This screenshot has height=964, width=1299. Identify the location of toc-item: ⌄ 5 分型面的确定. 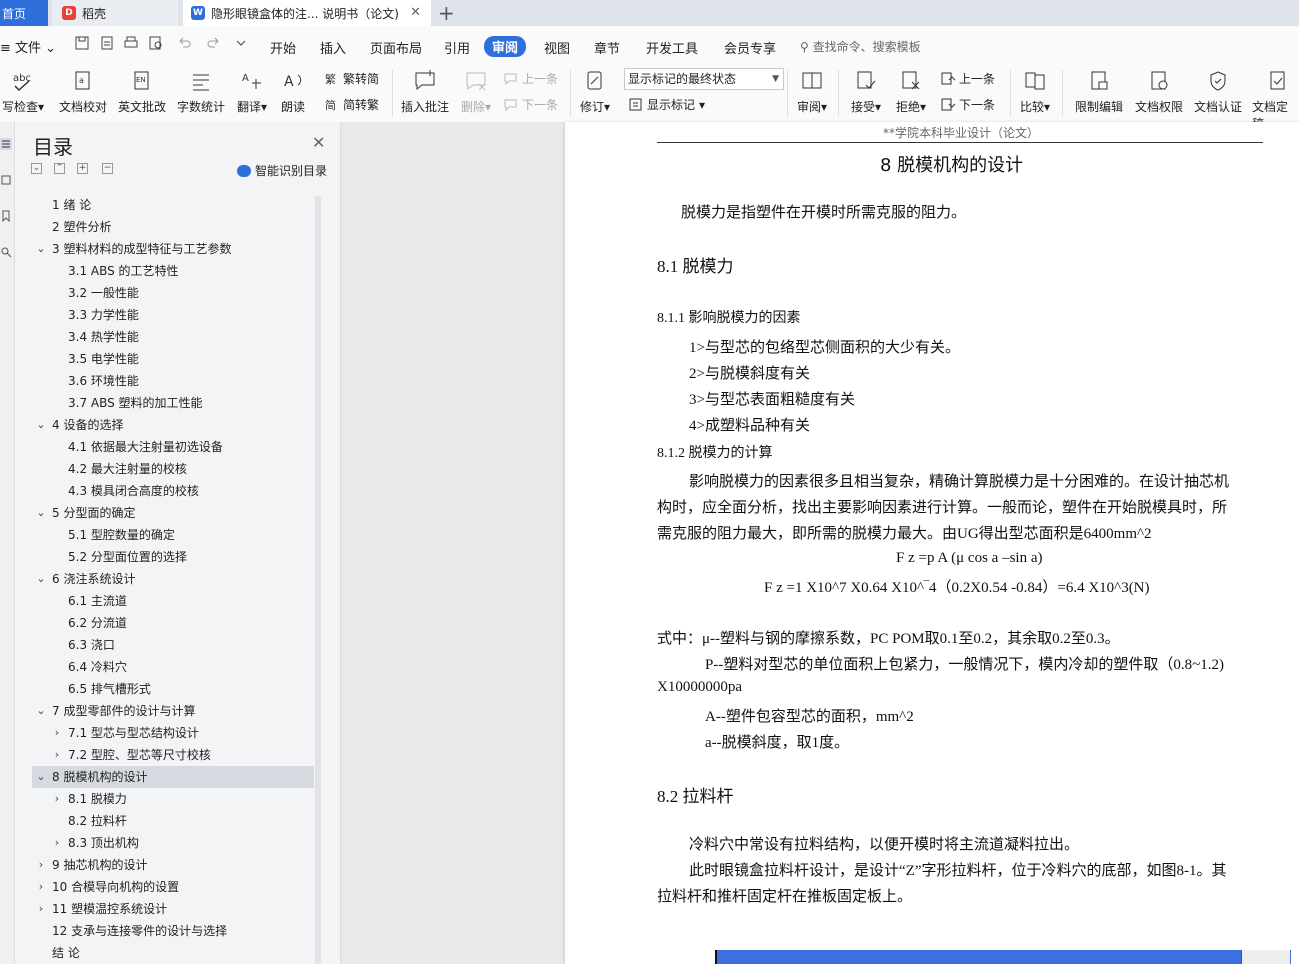
(173, 513).